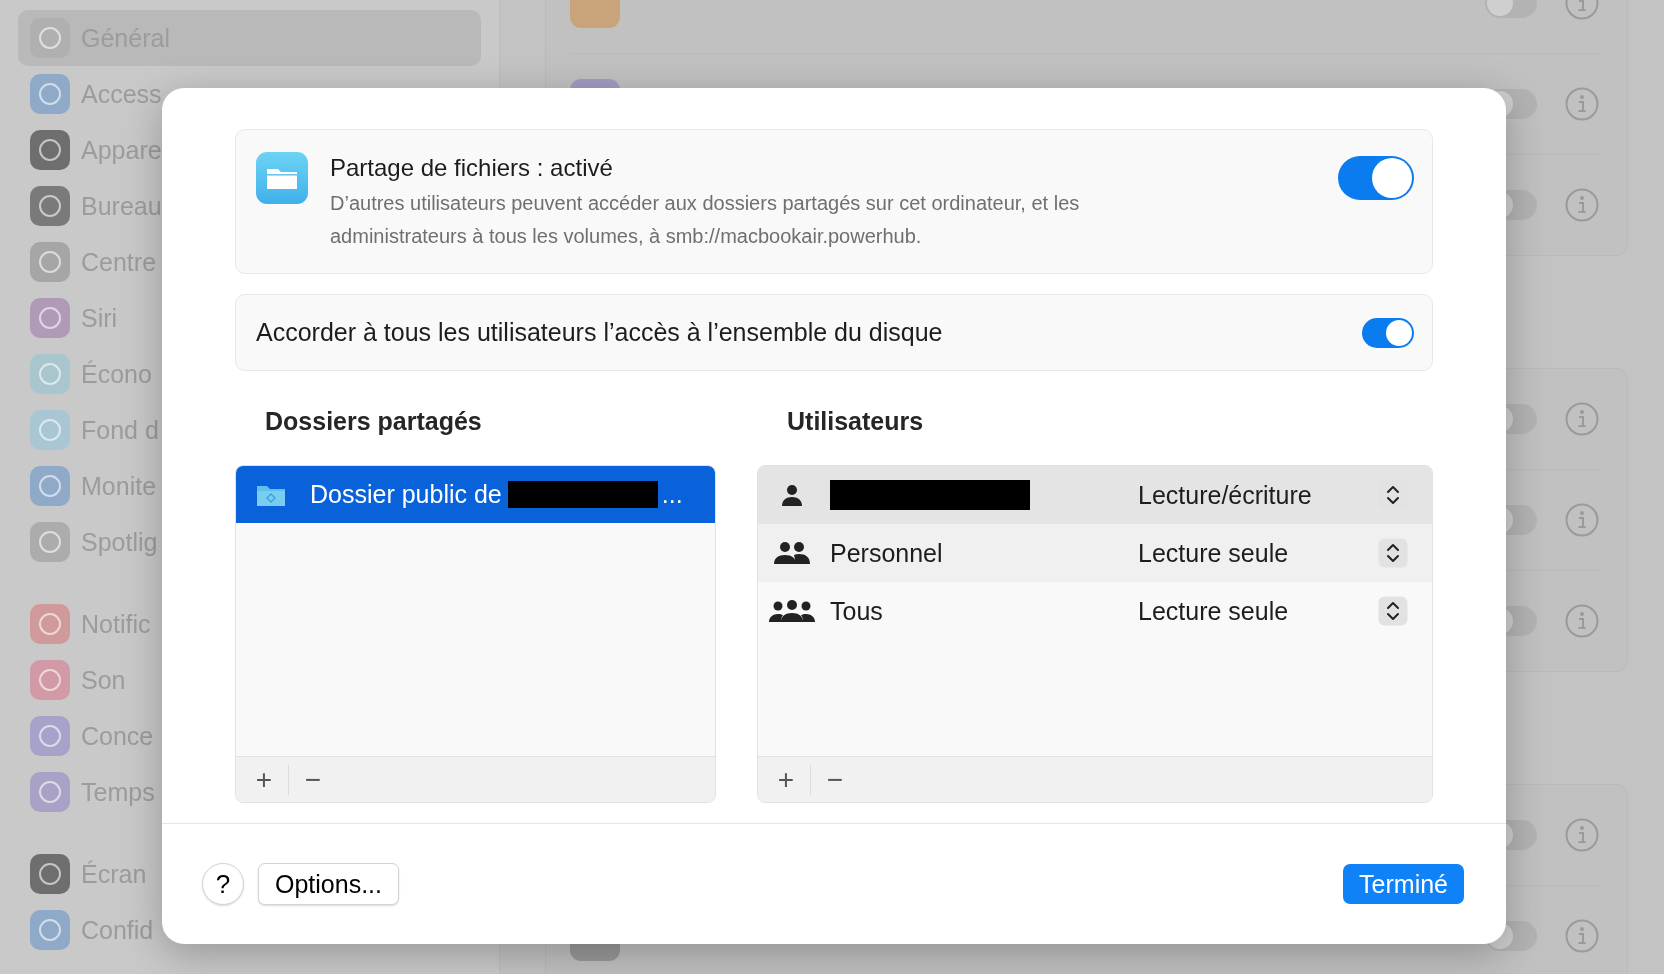 The width and height of the screenshot is (1664, 974). Describe the element at coordinates (472, 168) in the screenshot. I see `sharing-title: Partage de fichiers : activé` at that location.